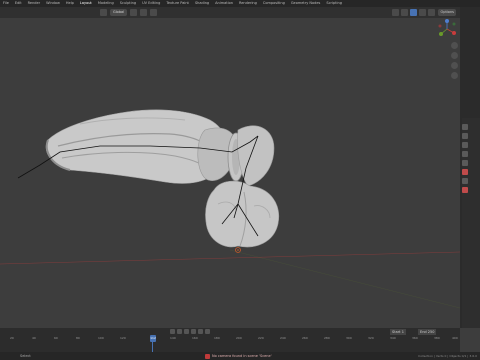 The image size is (480, 360). Describe the element at coordinates (465, 163) in the screenshot. I see `world-tab-icon` at that location.